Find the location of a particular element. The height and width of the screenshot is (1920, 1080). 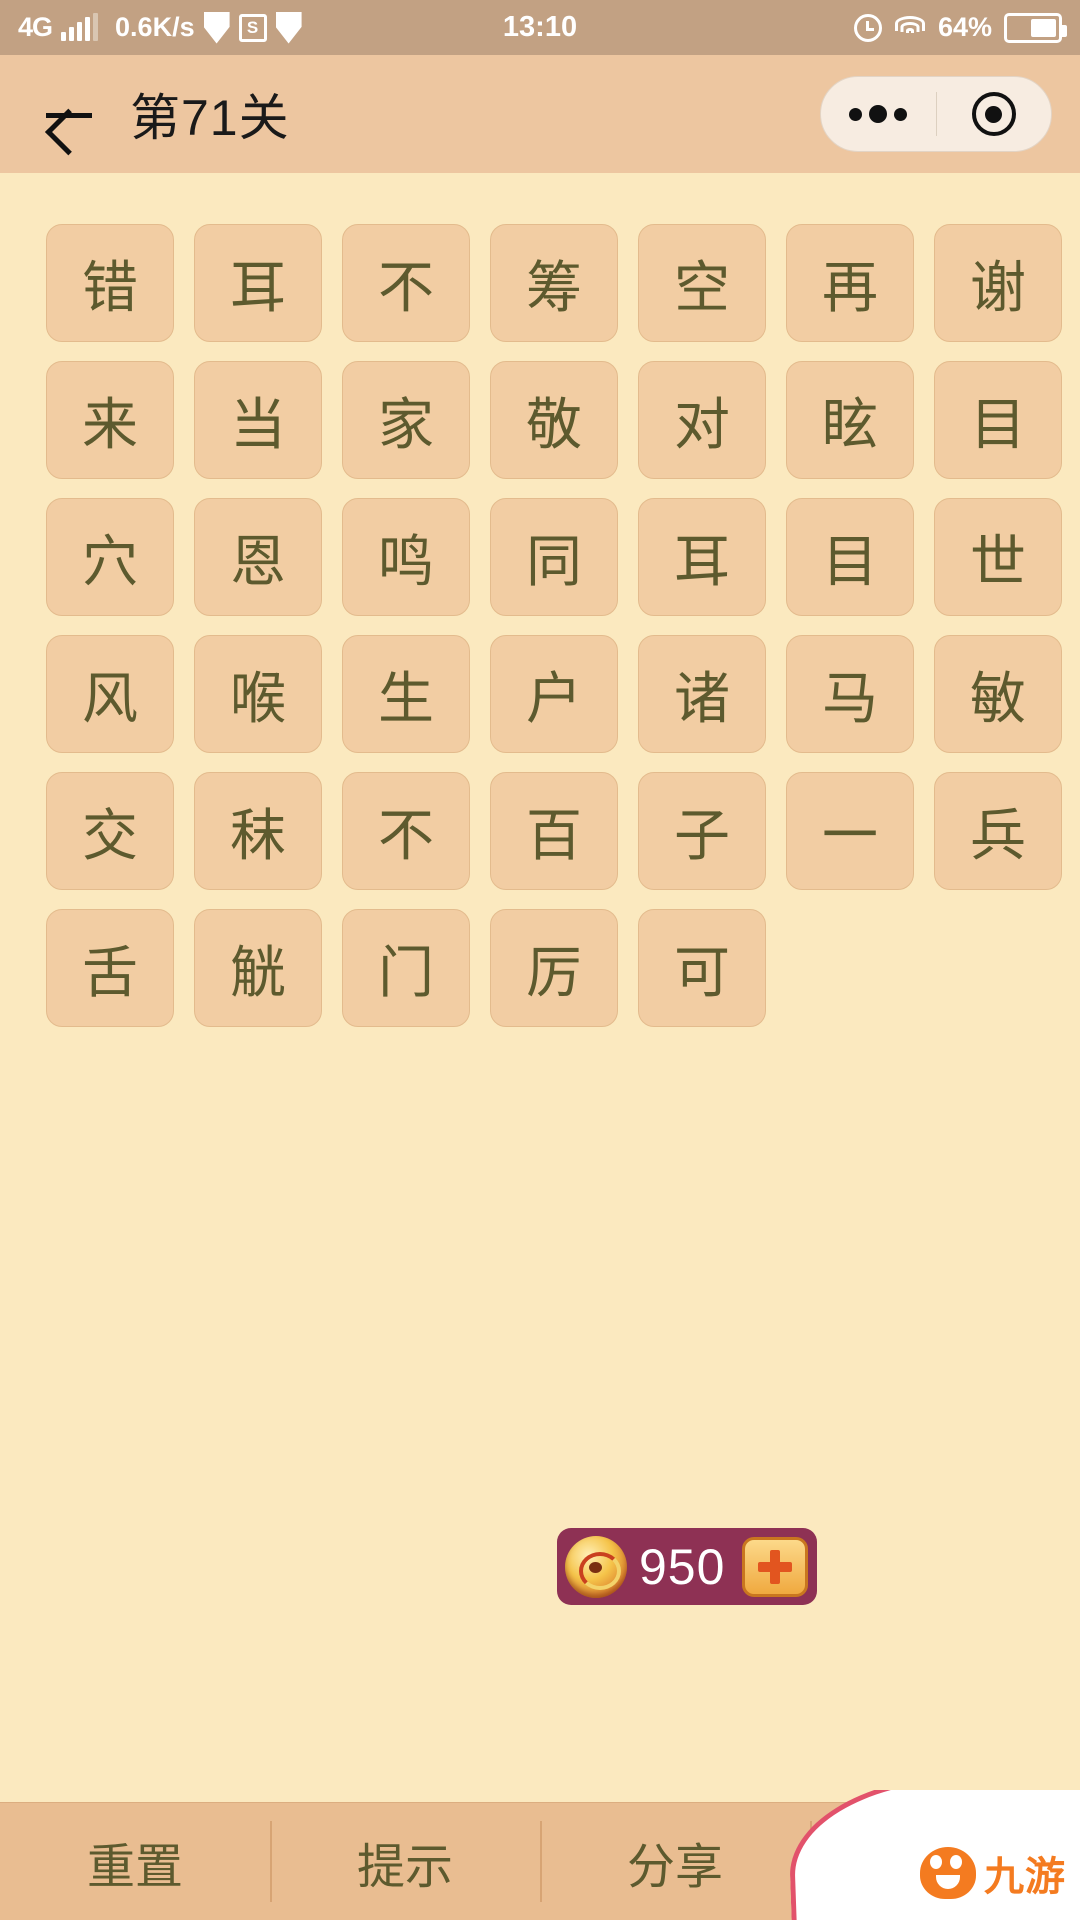

score-value: 950 is located at coordinates (682, 1566).